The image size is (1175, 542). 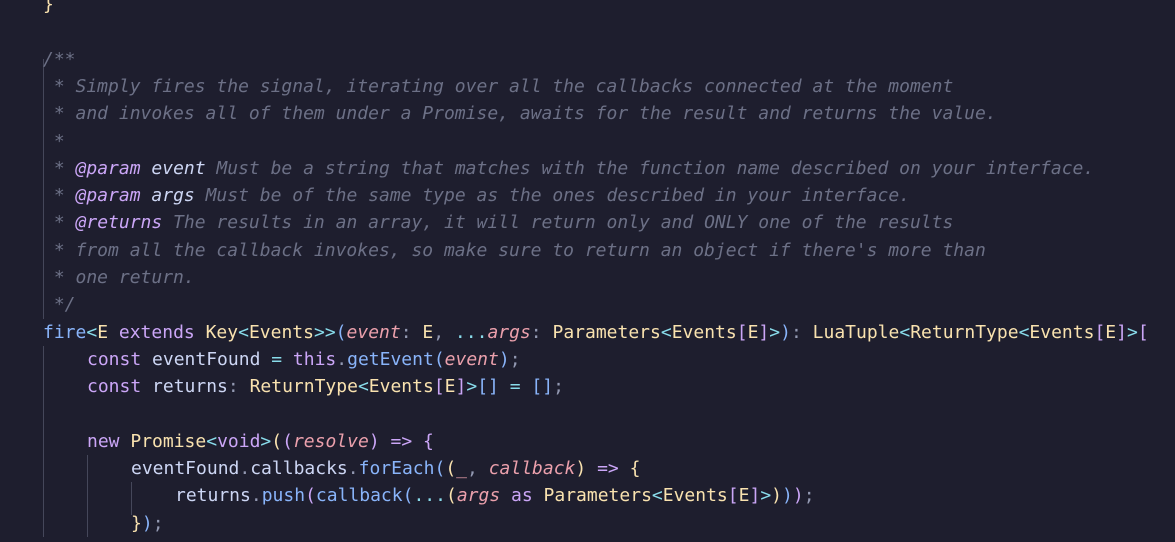 I want to click on code-line: new Promise<void>((resolve) => {, so click(x=260, y=441).